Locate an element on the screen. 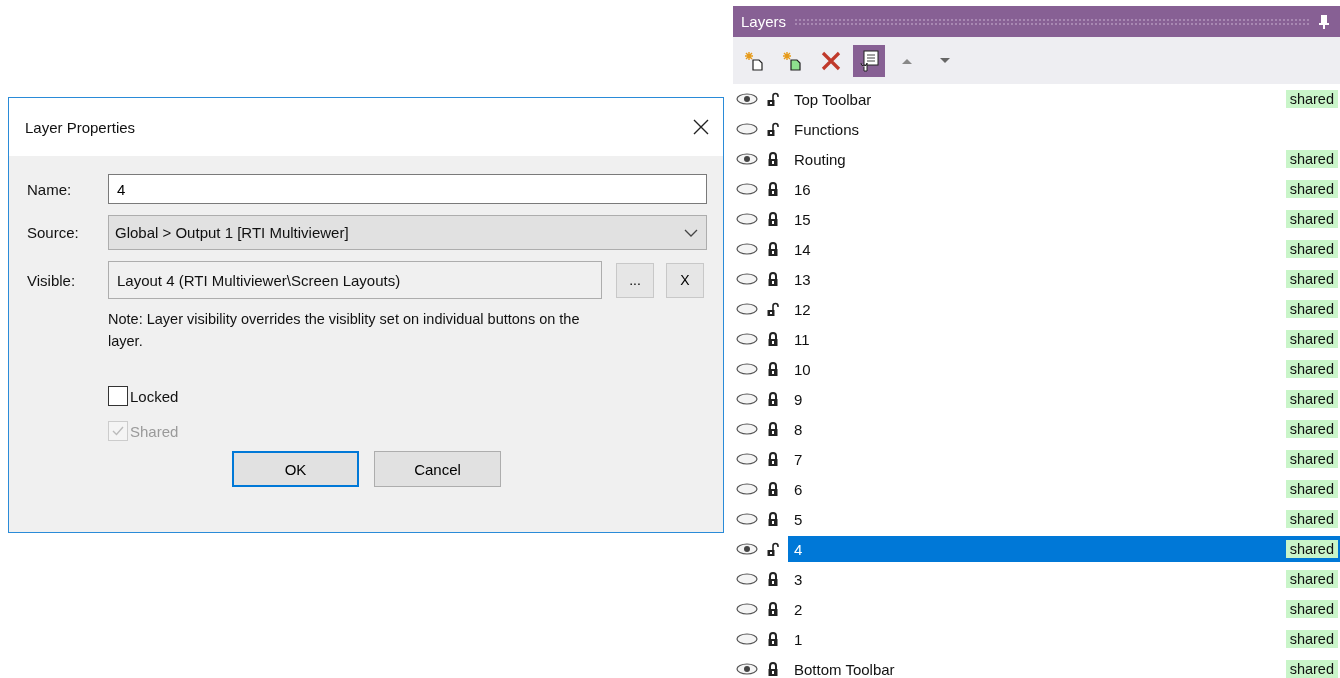  layer-item: 4 shared is located at coordinates (1064, 549).